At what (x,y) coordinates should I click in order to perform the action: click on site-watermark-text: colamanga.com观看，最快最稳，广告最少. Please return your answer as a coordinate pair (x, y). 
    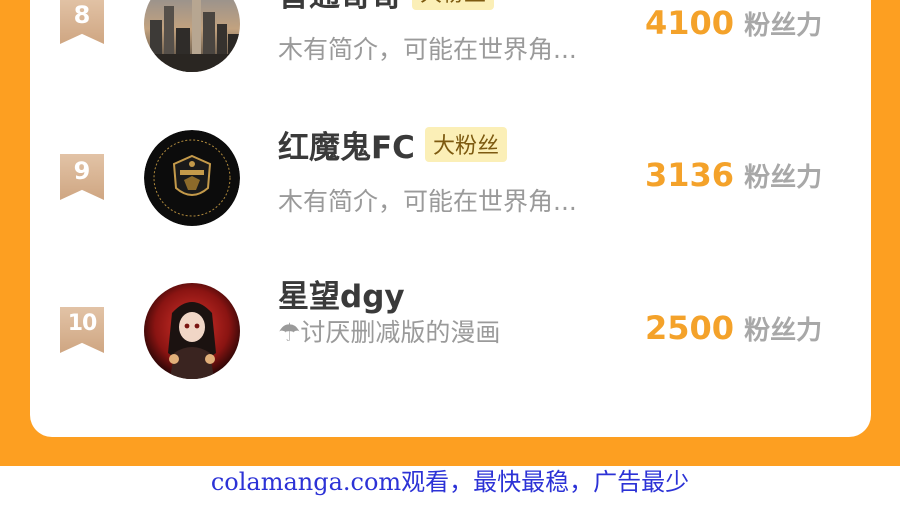
    Looking at the image, I should click on (450, 482).